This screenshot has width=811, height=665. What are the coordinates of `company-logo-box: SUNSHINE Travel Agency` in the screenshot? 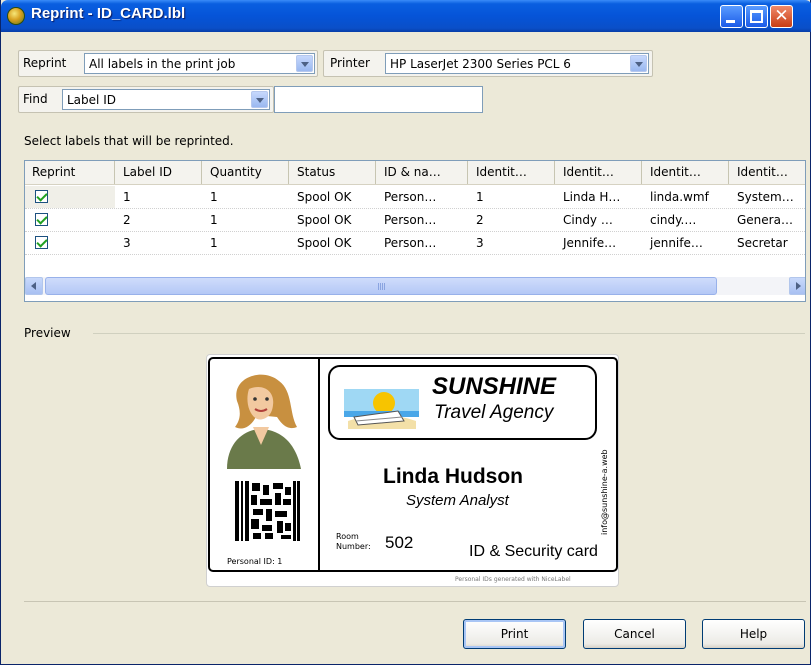 It's located at (462, 402).